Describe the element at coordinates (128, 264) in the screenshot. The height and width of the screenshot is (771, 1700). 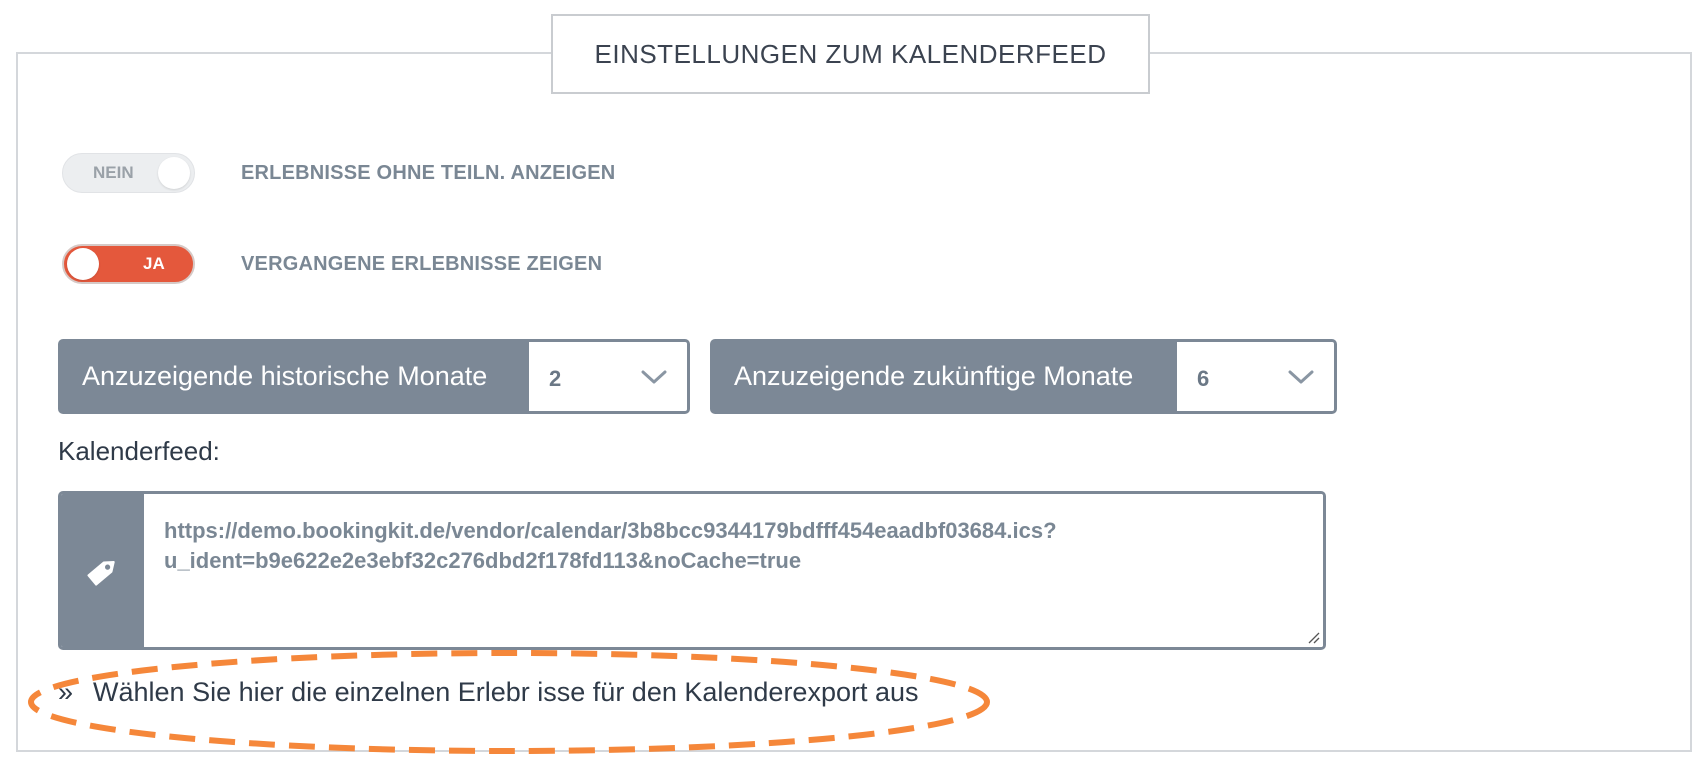
I see `toggle-show-past-experiences: JA` at that location.